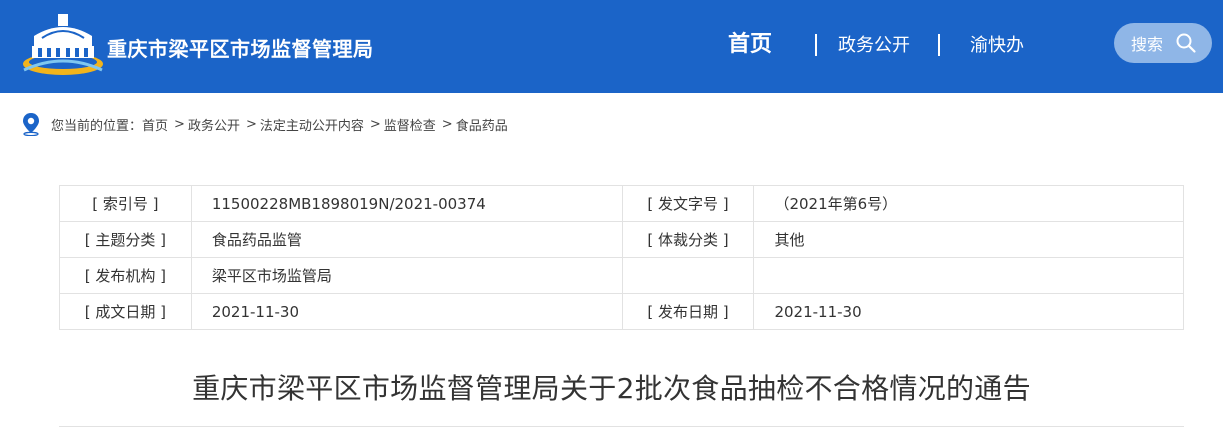 This screenshot has width=1223, height=440. Describe the element at coordinates (611, 388) in the screenshot. I see `document-title: 重庆市梁平区市场监督管理局关于2批次食品抽检不合格情况的通告` at that location.